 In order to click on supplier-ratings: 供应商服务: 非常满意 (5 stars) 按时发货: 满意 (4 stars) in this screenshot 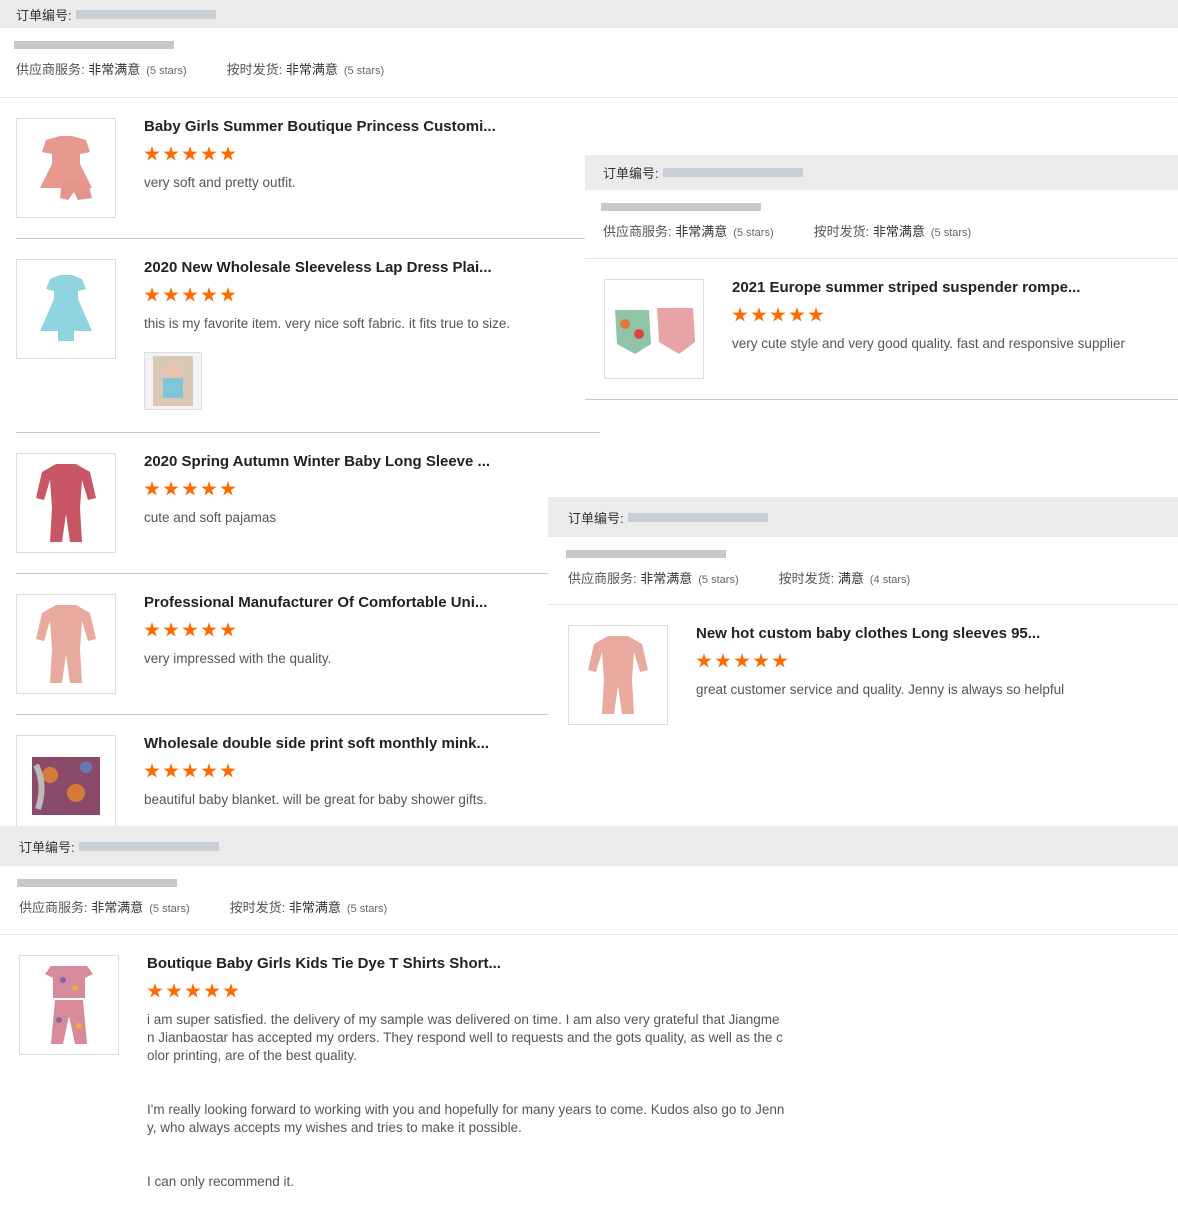, I will do `click(863, 575)`.